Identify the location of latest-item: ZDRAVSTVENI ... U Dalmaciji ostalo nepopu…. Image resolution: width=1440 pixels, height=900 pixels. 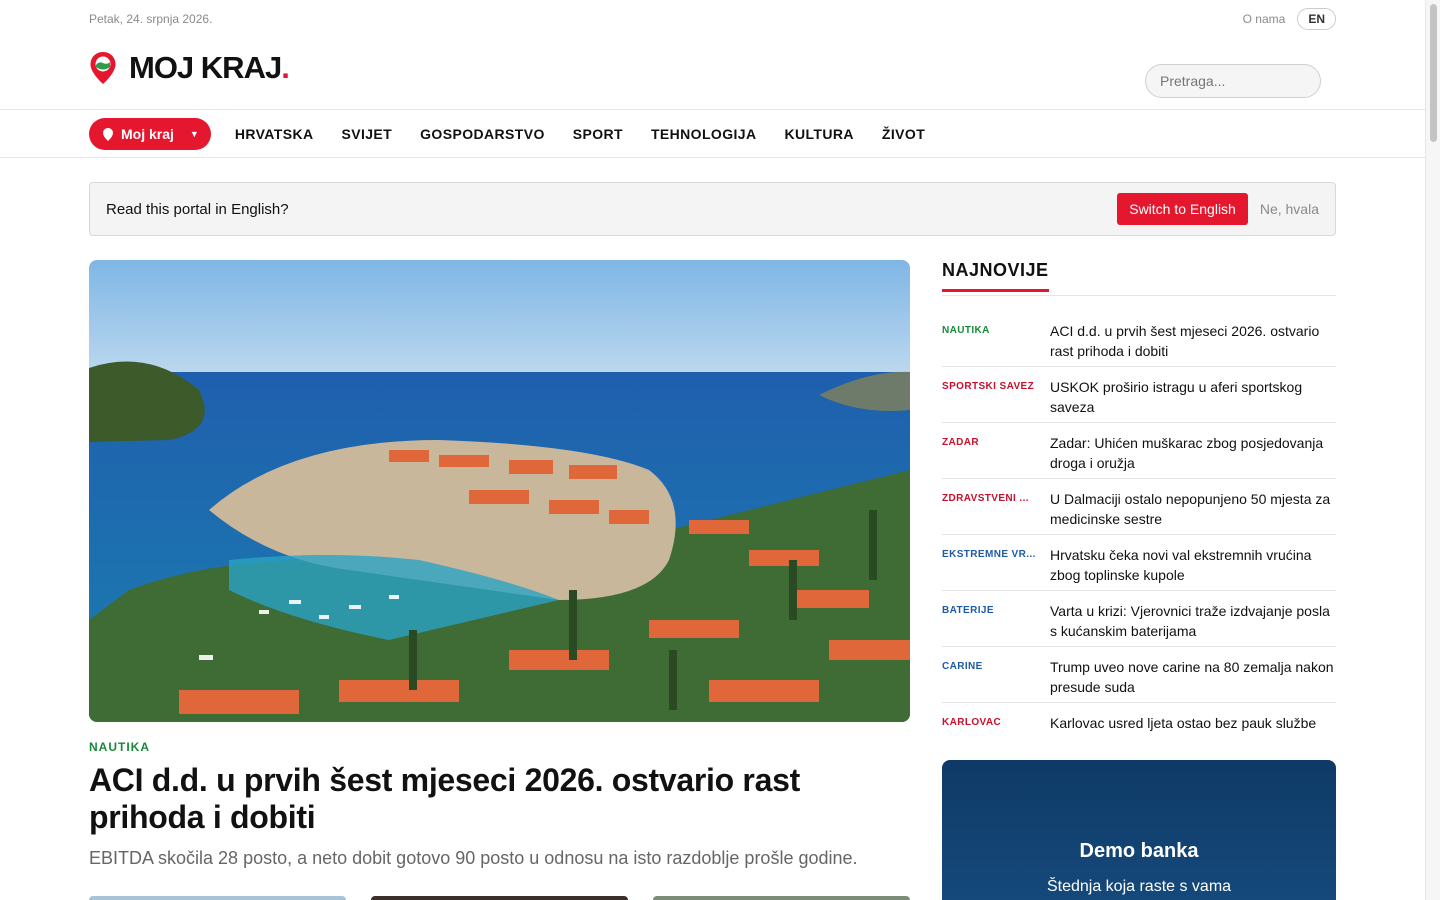
(1139, 507).